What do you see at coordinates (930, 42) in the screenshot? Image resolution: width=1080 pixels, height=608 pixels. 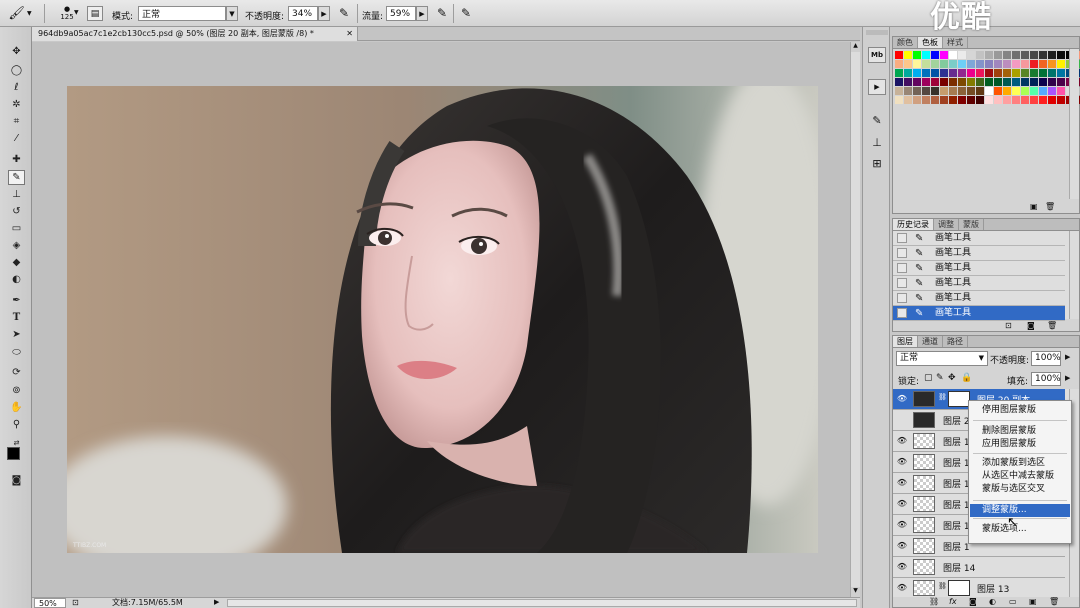 I see `tab-swatches: 色板` at bounding box center [930, 42].